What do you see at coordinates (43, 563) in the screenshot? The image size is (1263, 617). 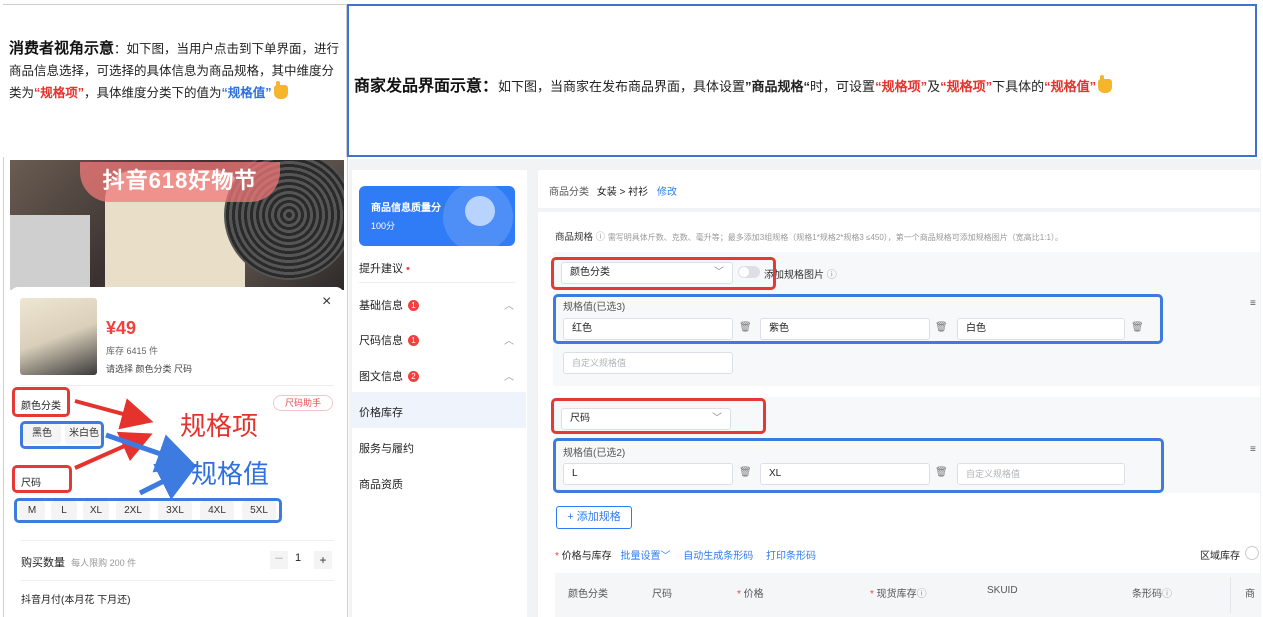 I see `quantity-label-text: 购买数量` at bounding box center [43, 563].